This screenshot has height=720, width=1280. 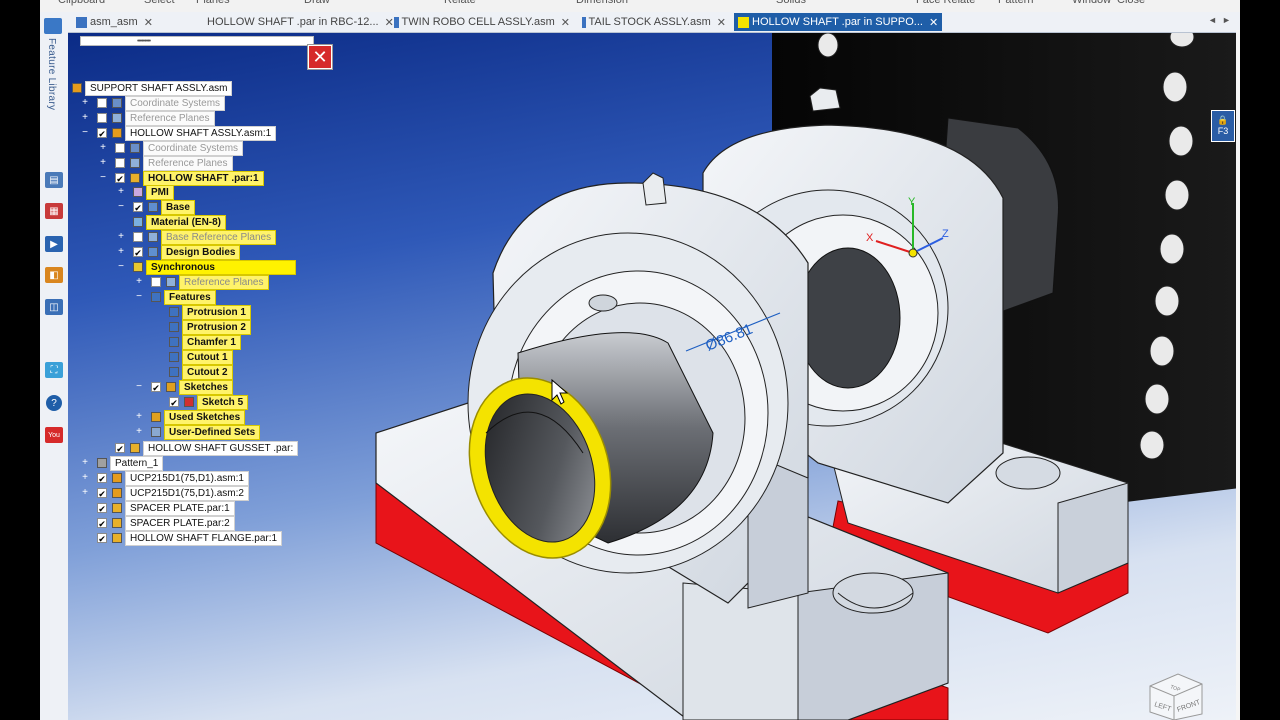 What do you see at coordinates (205, 417) in the screenshot?
I see `tree-item-label: Used Sketches` at bounding box center [205, 417].